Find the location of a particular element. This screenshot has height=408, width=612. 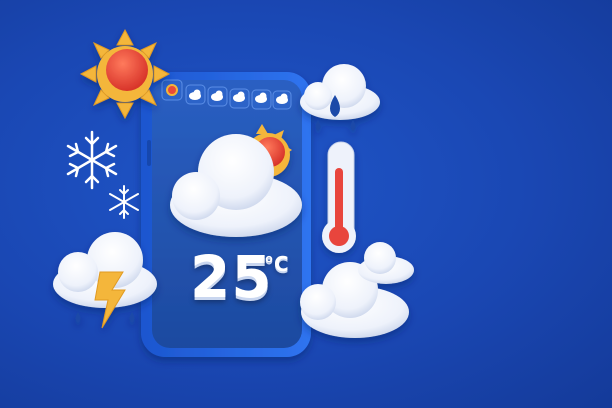

rain-cloud-icon is located at coordinates (340, 97).